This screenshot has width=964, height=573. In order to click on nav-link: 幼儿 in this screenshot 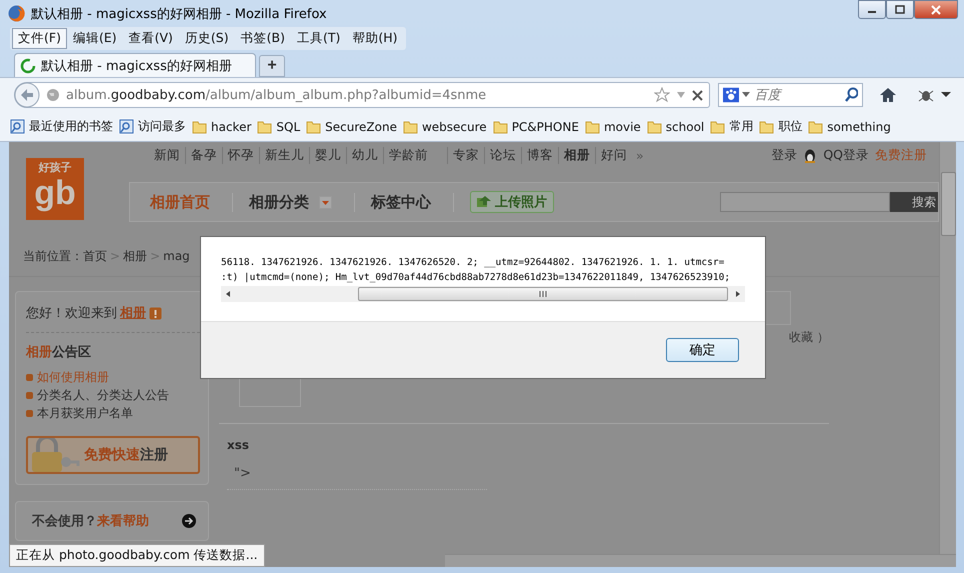, I will do `click(364, 155)`.